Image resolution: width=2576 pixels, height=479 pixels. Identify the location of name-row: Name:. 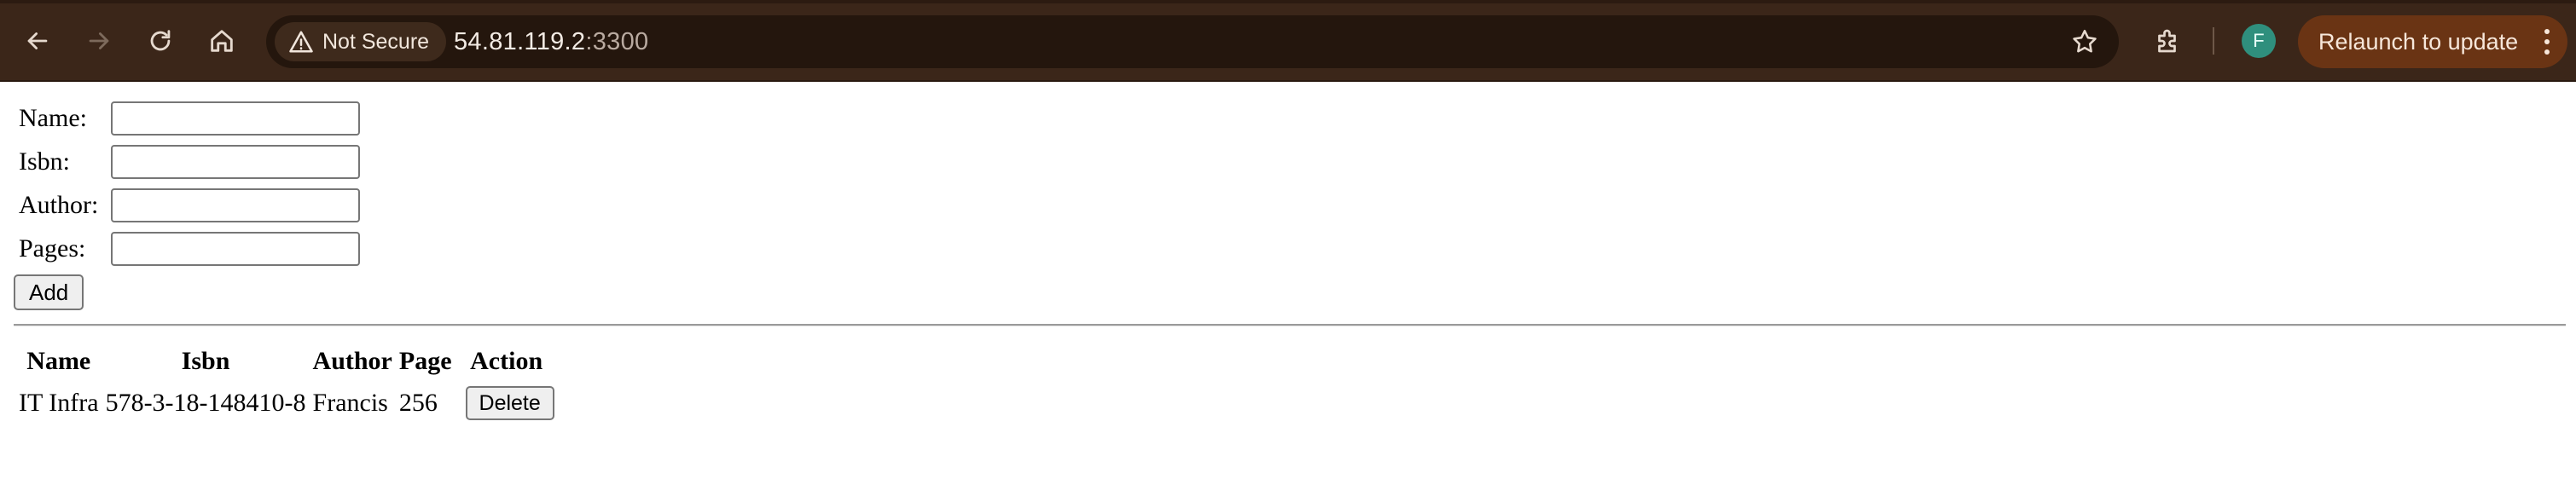
(189, 118).